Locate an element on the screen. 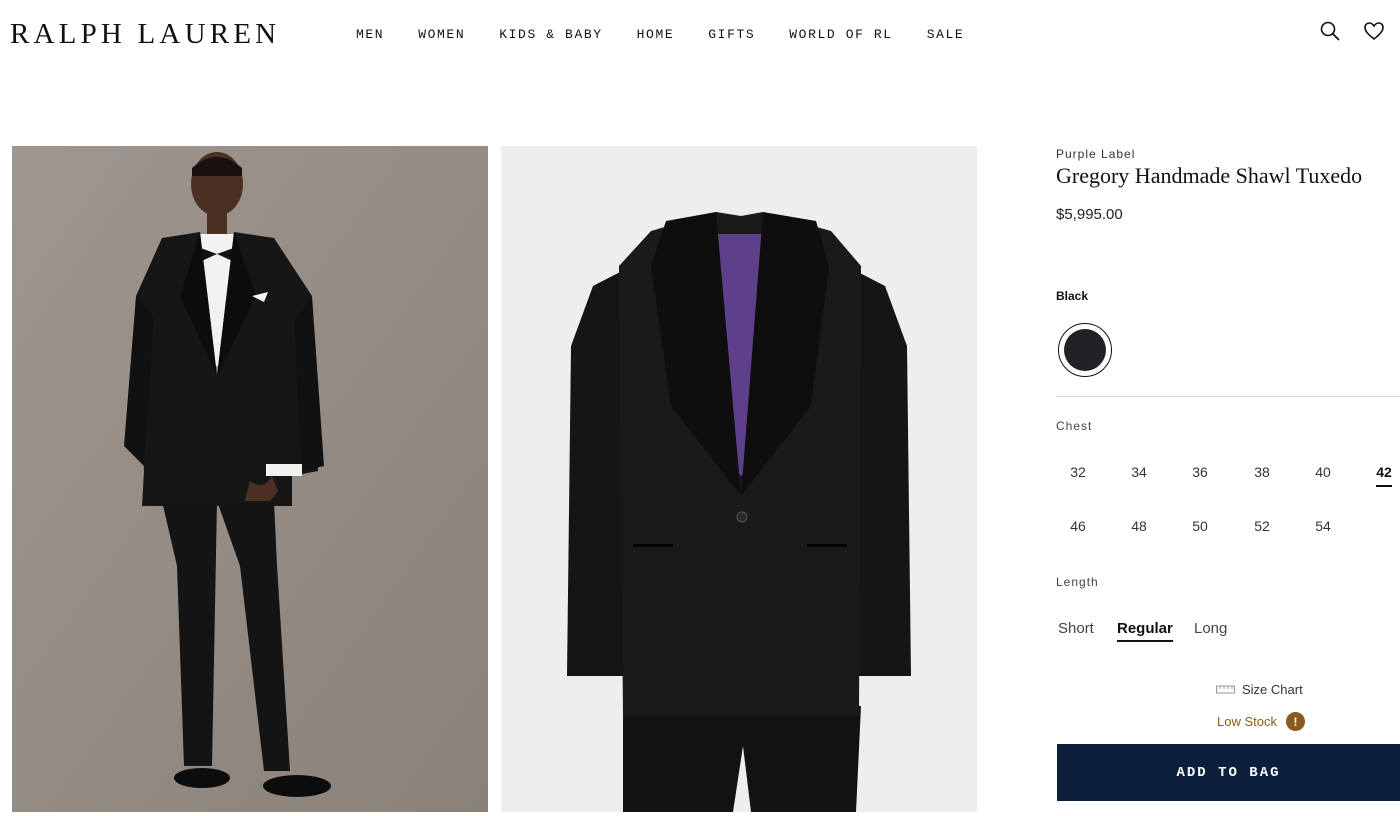  nav-item-women: WOMEN is located at coordinates (441, 34).